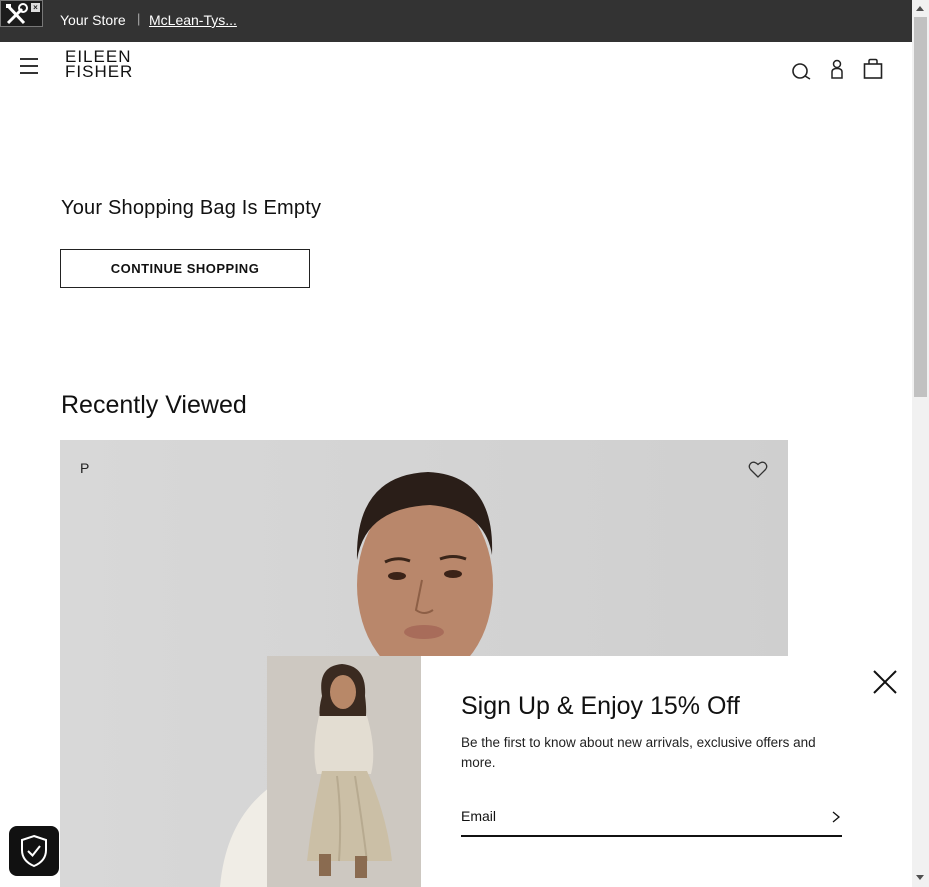 The height and width of the screenshot is (887, 929). What do you see at coordinates (837, 69) in the screenshot?
I see `account-icon` at bounding box center [837, 69].